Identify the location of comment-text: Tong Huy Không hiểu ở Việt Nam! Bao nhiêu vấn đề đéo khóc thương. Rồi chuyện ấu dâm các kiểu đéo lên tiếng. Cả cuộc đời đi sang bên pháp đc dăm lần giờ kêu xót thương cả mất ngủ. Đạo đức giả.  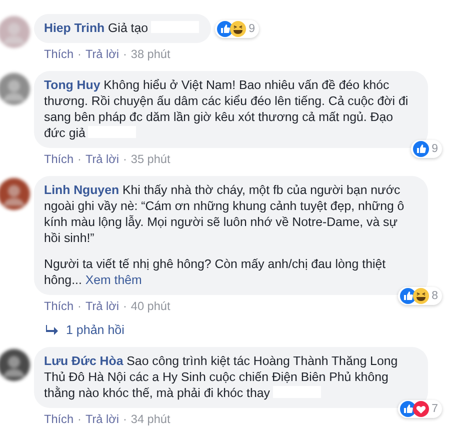
(227, 109).